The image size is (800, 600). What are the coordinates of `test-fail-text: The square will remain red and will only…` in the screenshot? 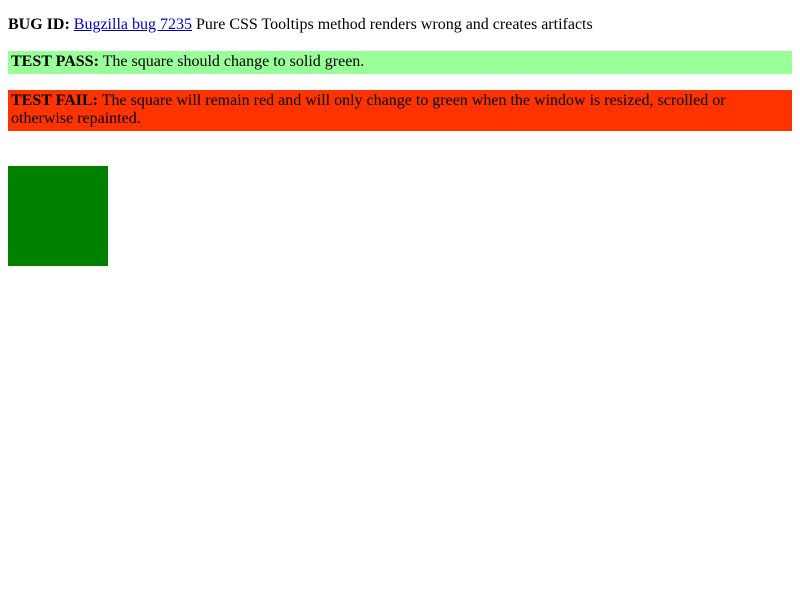 It's located at (368, 109).